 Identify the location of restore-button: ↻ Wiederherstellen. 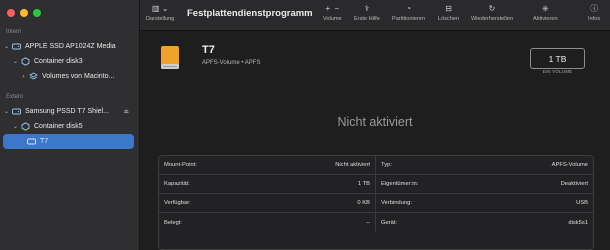
(492, 12).